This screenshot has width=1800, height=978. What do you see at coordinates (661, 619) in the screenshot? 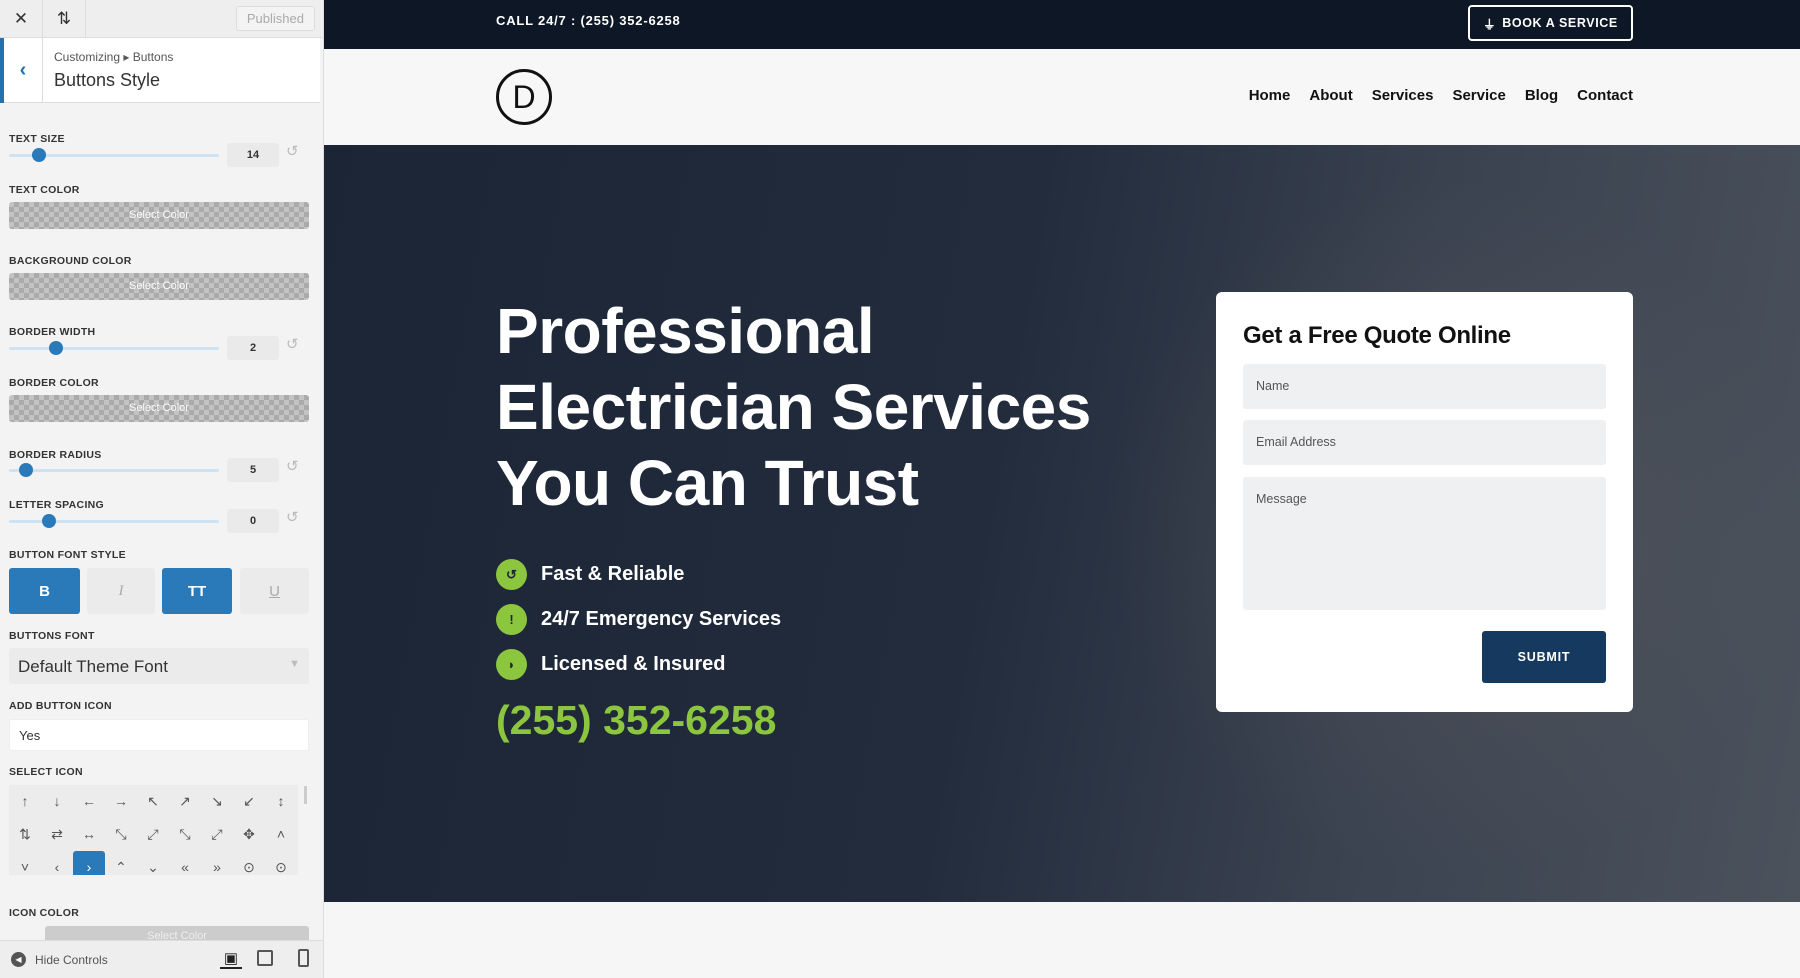
I see `feature-text: 24/7 Emergency Services` at bounding box center [661, 619].